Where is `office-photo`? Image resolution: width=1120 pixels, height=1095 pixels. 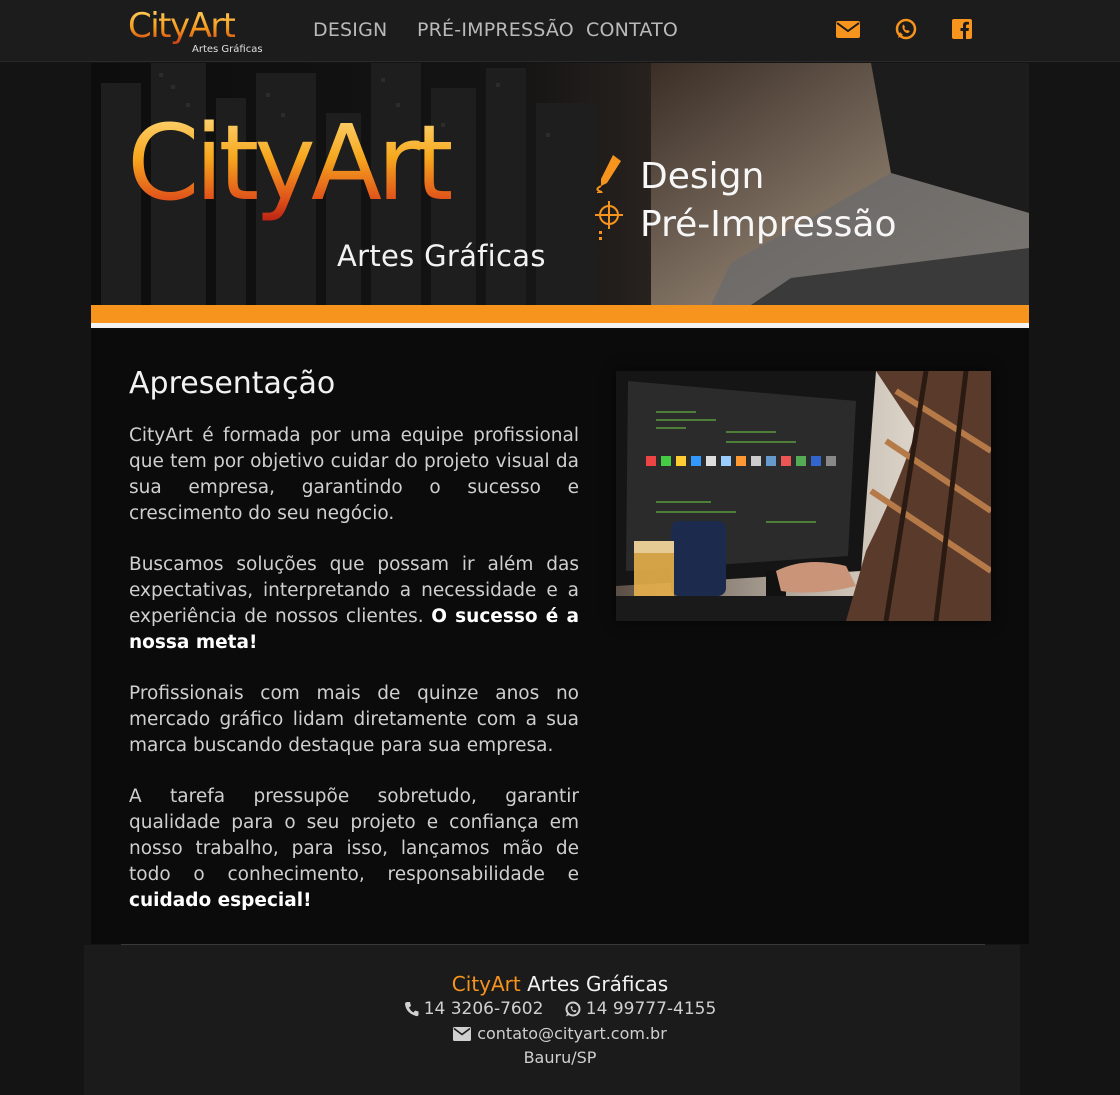
office-photo is located at coordinates (803, 496).